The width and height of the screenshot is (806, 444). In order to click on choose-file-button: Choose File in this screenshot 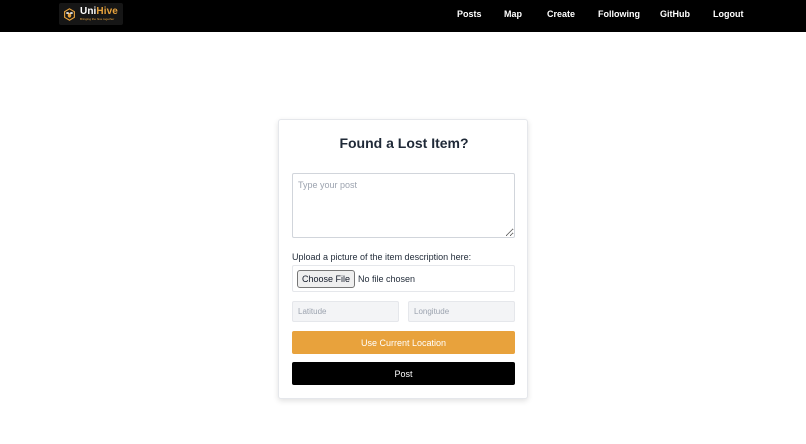, I will do `click(326, 278)`.